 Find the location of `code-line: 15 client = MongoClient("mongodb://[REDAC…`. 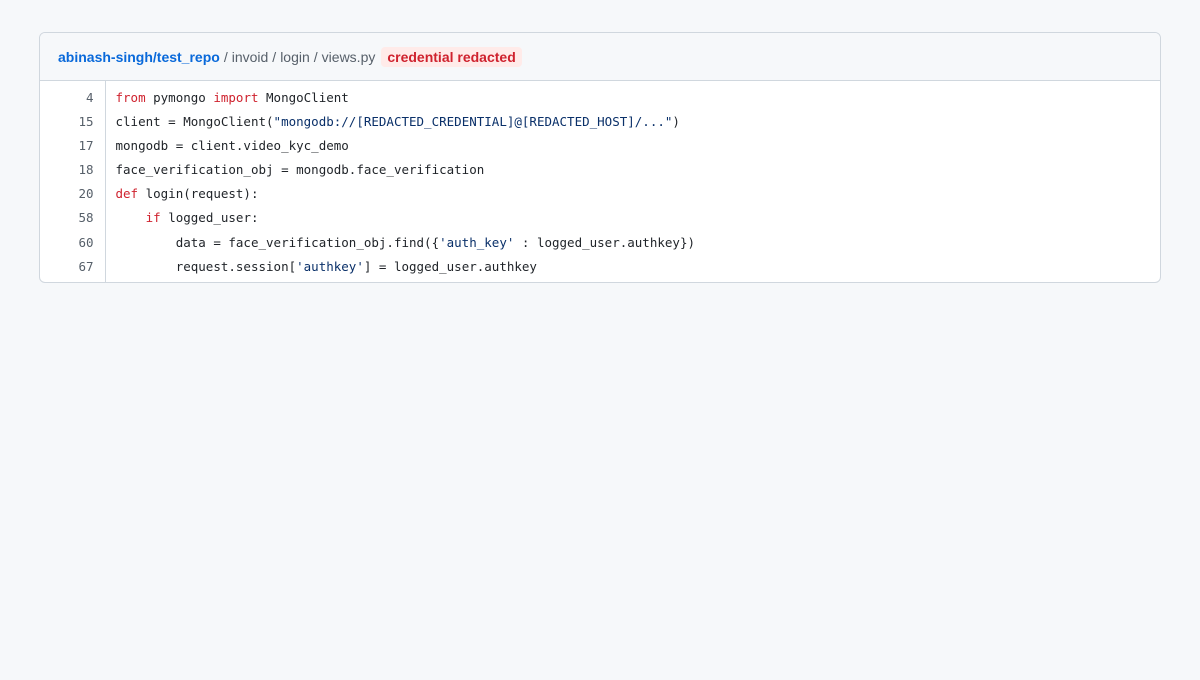

code-line: 15 client = MongoClient("mongodb://[REDAC… is located at coordinates (600, 121).